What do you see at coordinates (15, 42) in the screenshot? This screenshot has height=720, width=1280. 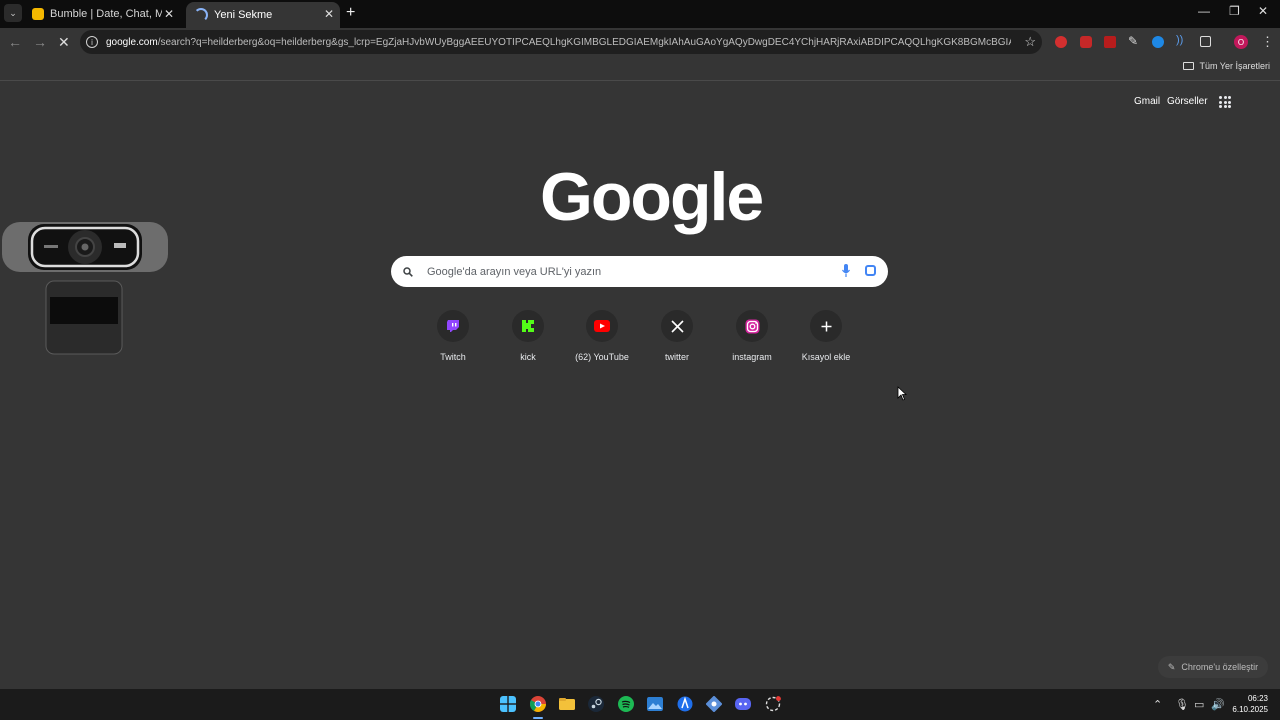 I see `back-icon: ←` at bounding box center [15, 42].